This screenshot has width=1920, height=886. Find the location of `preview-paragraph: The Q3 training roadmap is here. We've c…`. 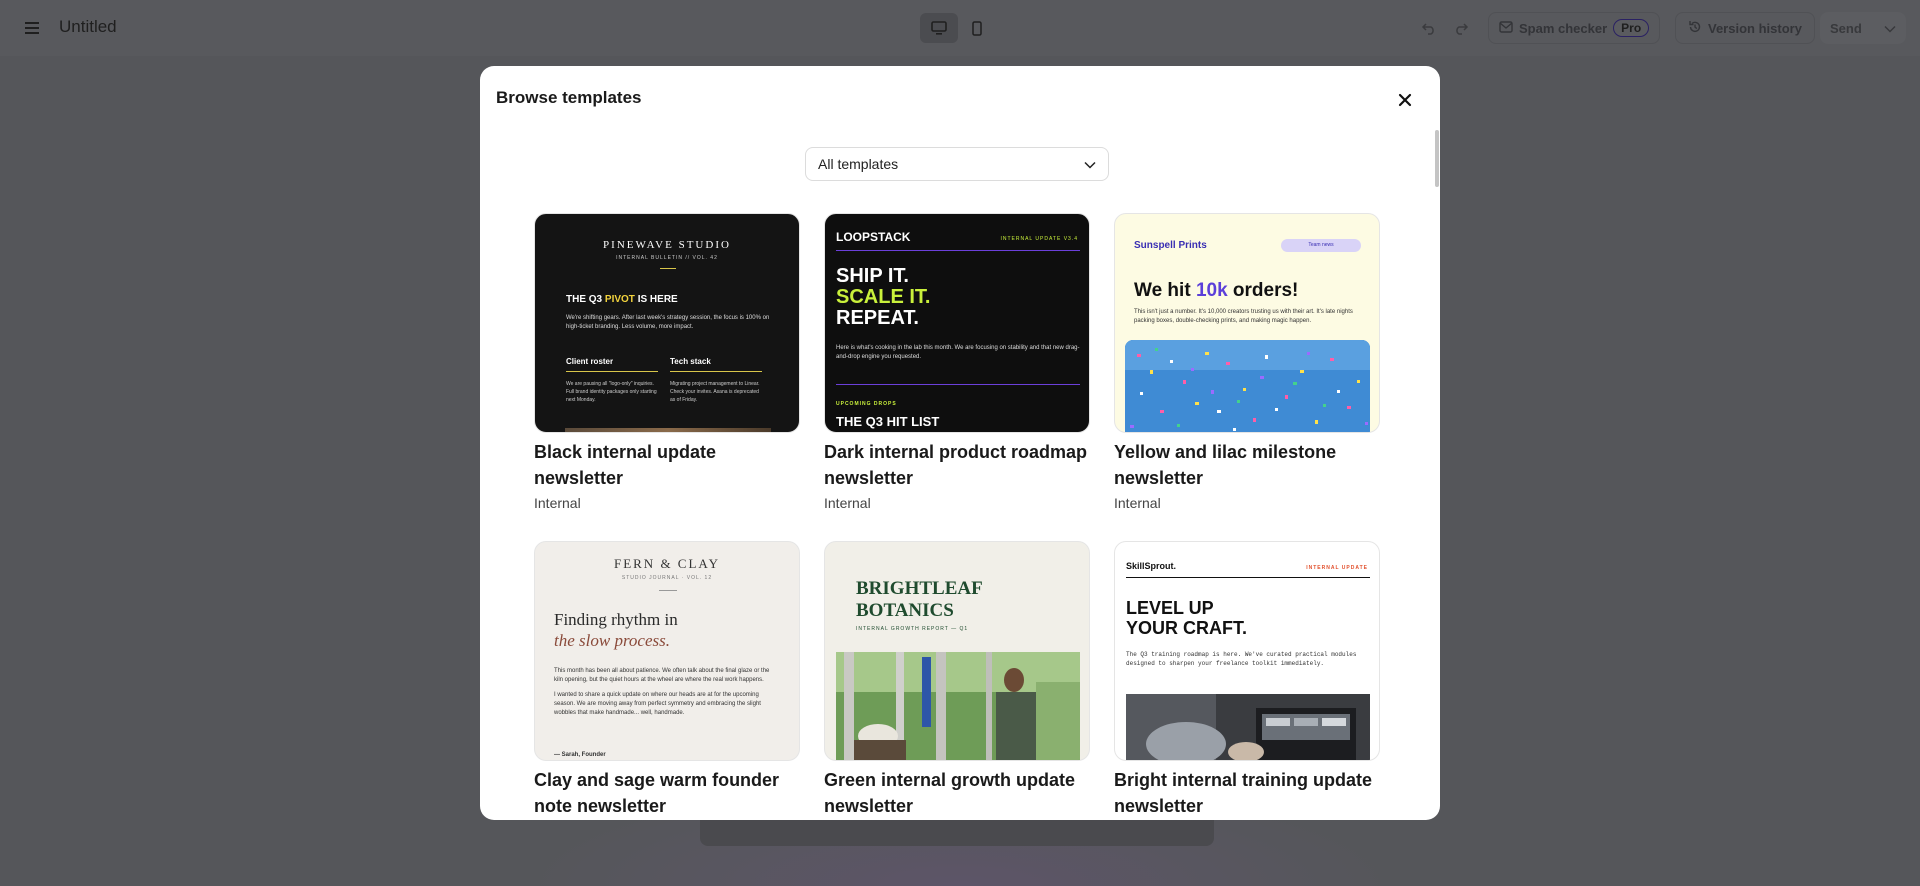

preview-paragraph: The Q3 training roadmap is here. We've c… is located at coordinates (1241, 659).